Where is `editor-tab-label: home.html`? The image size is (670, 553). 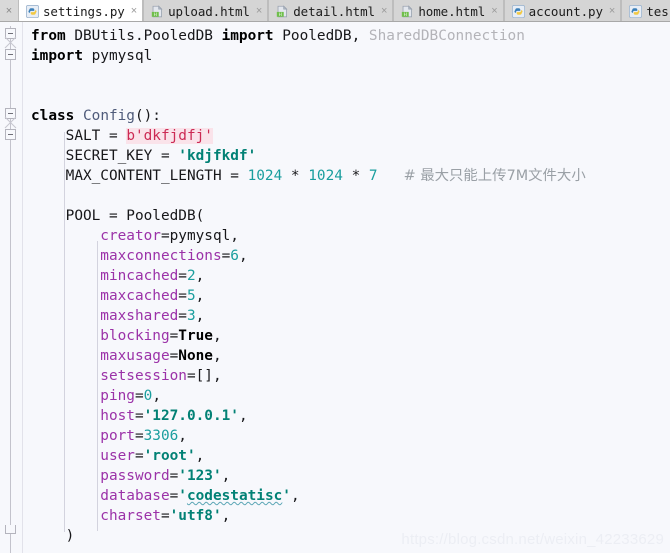 editor-tab-label: home.html is located at coordinates (452, 11).